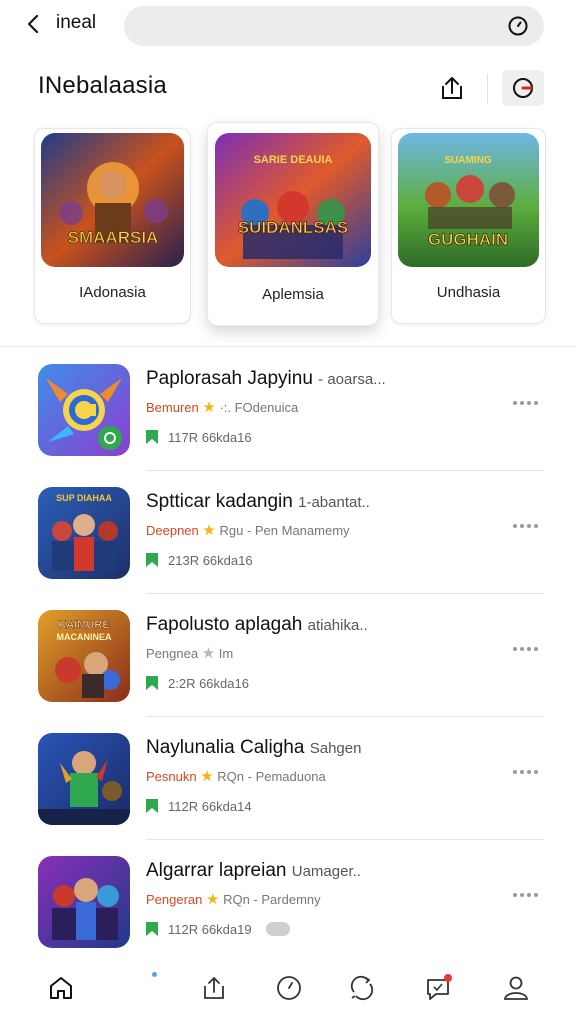 Image resolution: width=576 pixels, height=1024 pixels. Describe the element at coordinates (254, 747) in the screenshot. I see `row-title: Naylunalia Caligha Sahgen` at that location.